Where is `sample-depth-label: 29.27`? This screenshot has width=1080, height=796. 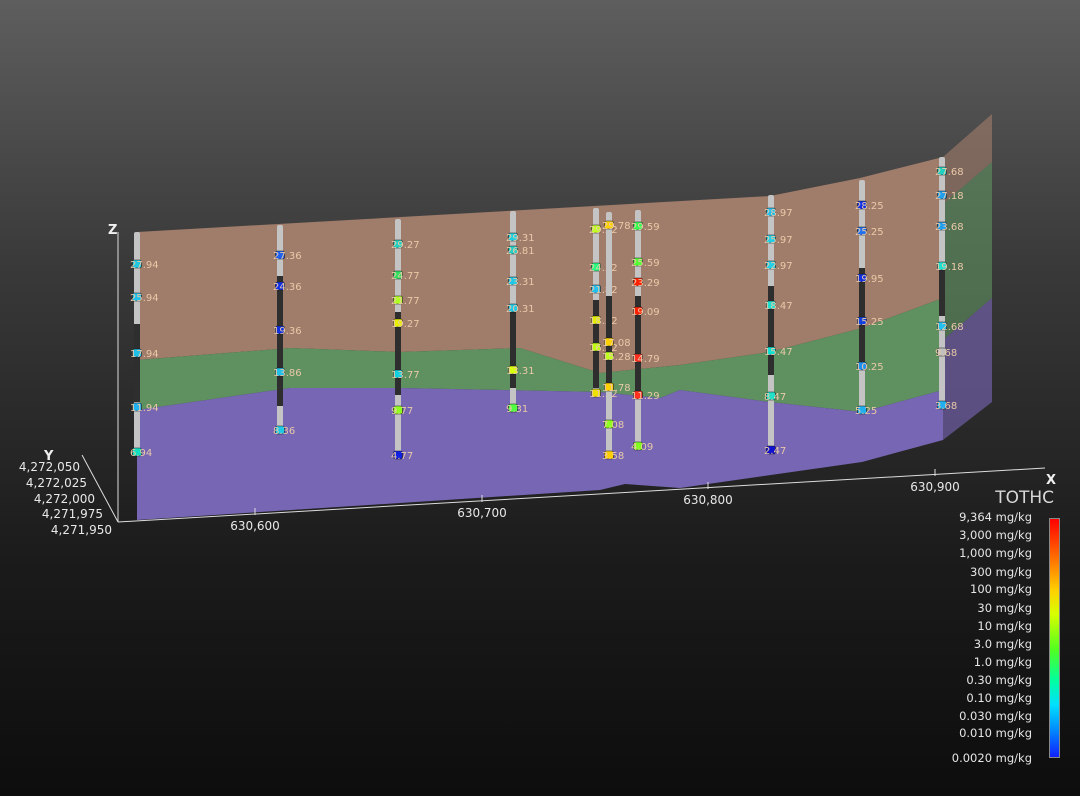 sample-depth-label: 29.27 is located at coordinates (405, 245).